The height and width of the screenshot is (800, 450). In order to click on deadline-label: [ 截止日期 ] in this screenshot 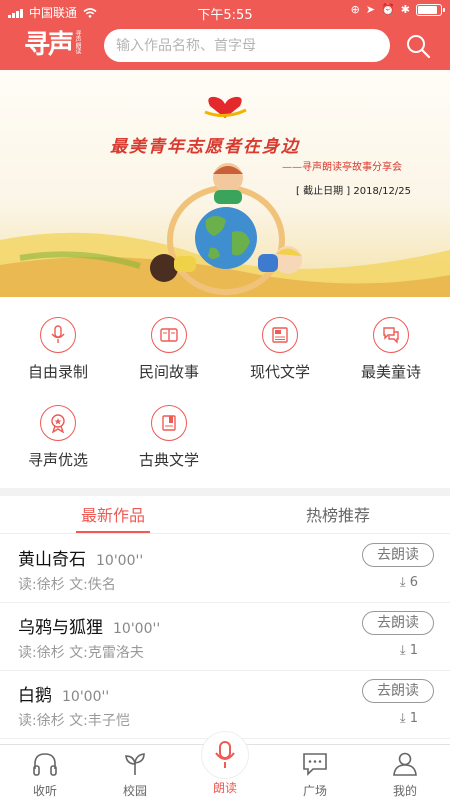, I will do `click(323, 191)`.